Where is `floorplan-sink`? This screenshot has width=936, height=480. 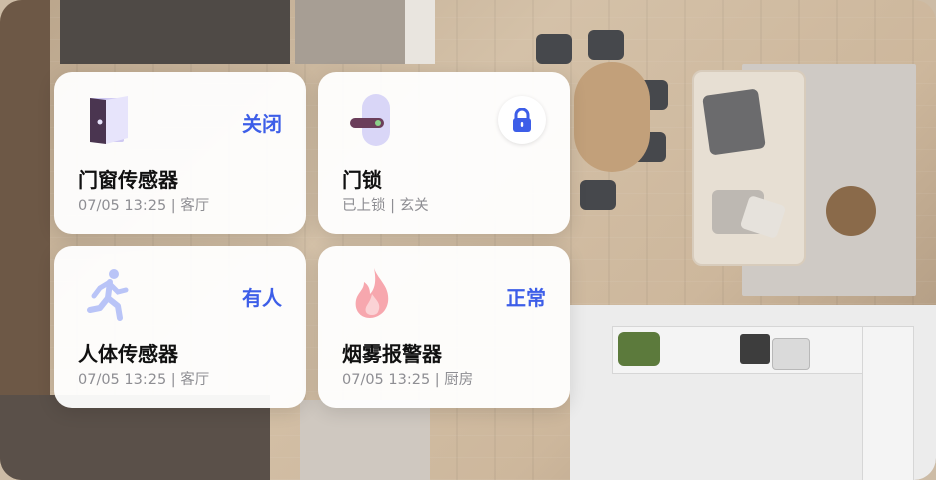
floorplan-sink is located at coordinates (791, 354).